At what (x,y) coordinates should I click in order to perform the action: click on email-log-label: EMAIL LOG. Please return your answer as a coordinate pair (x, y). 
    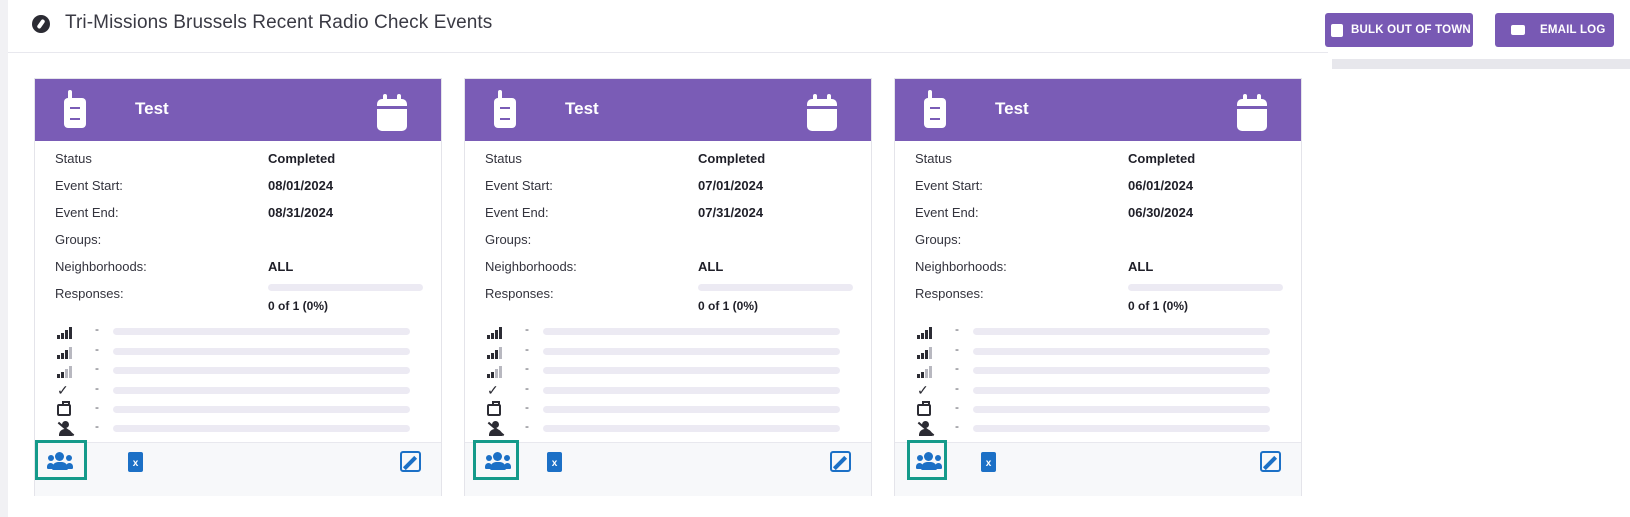
    Looking at the image, I should click on (1573, 30).